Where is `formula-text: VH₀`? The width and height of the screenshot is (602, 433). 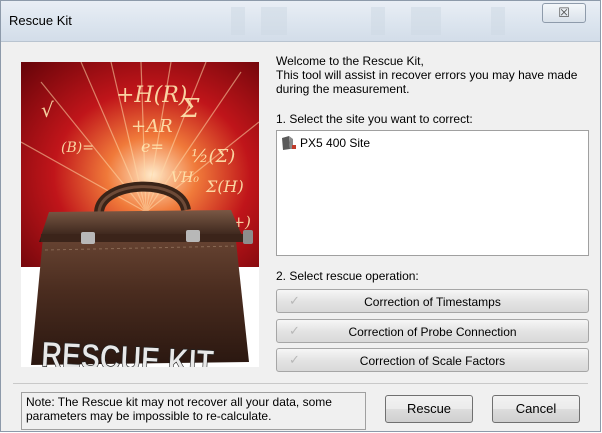 formula-text: VH₀ is located at coordinates (185, 178).